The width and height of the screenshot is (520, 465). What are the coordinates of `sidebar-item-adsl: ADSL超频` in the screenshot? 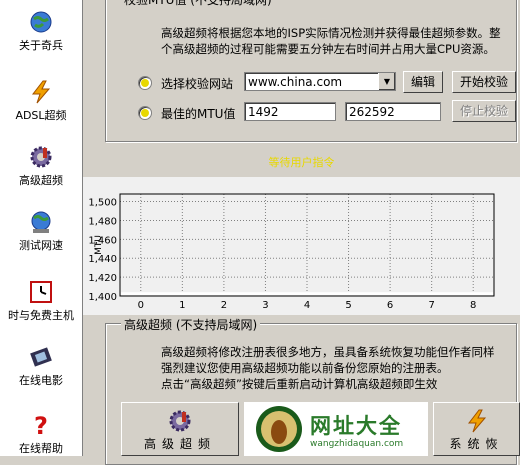 It's located at (41, 101).